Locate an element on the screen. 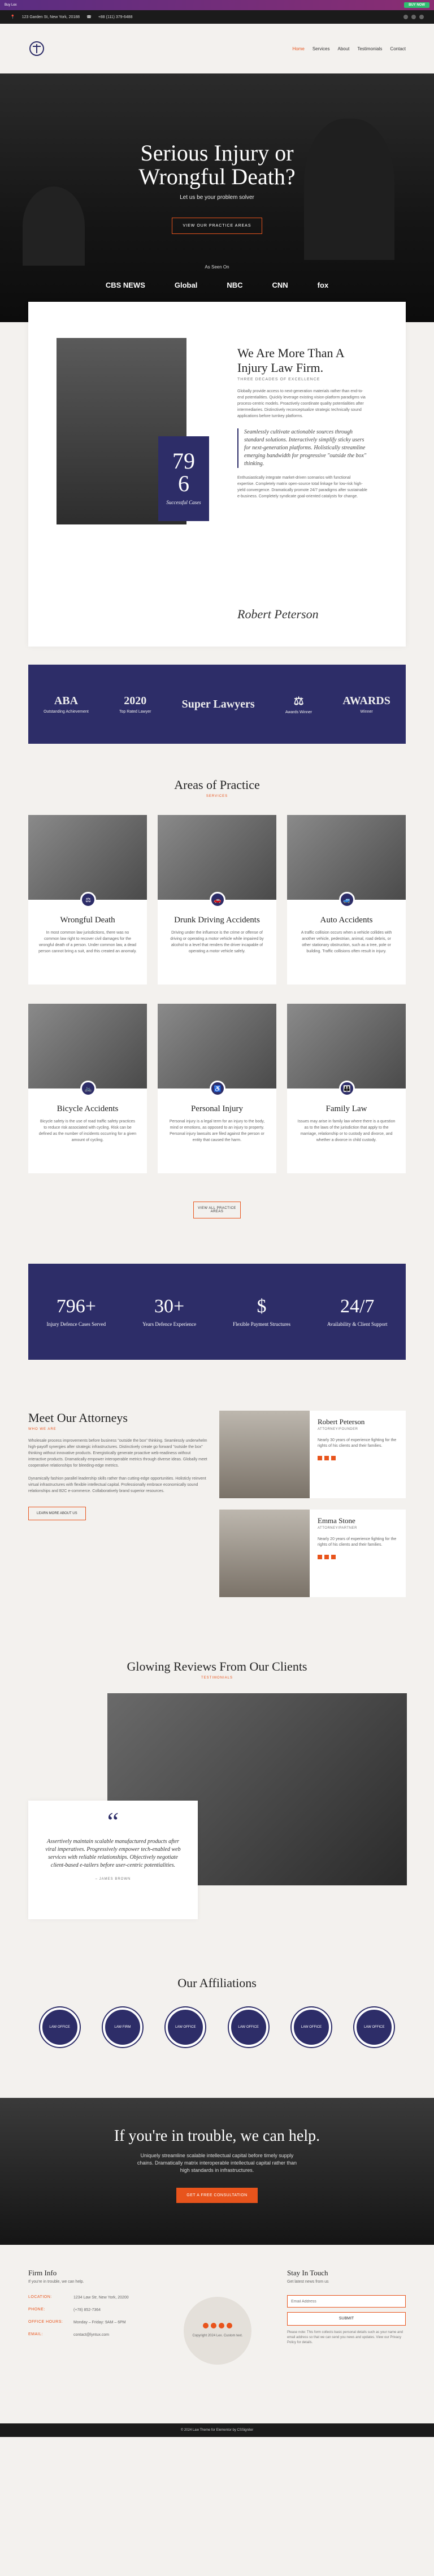 The image size is (434, 2576). info-value: contact@lyntux.com is located at coordinates (101, 2335).